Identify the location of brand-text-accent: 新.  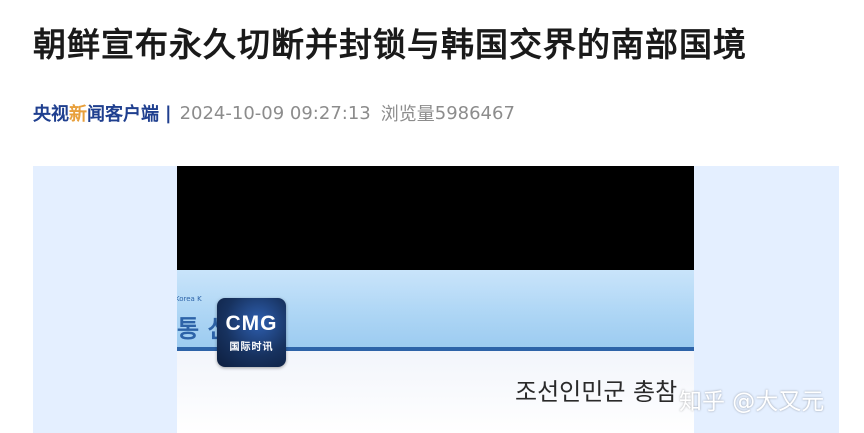
(78, 114).